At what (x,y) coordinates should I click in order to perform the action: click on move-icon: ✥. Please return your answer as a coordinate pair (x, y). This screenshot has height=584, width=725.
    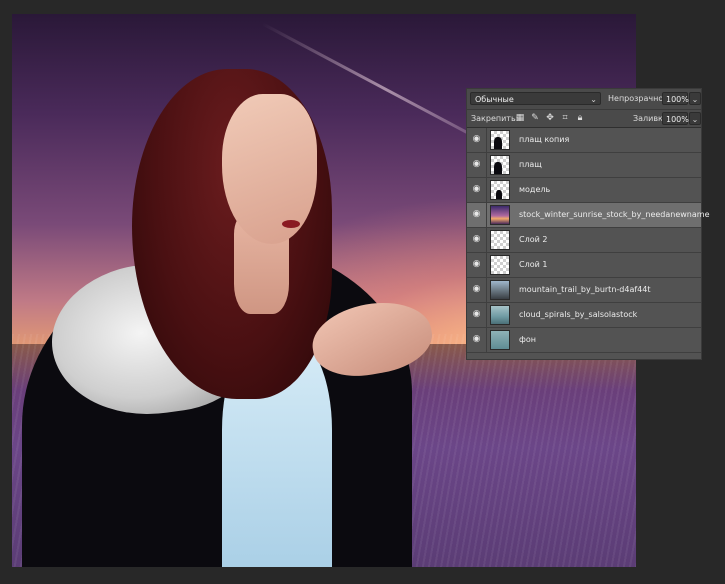
    Looking at the image, I should click on (550, 118).